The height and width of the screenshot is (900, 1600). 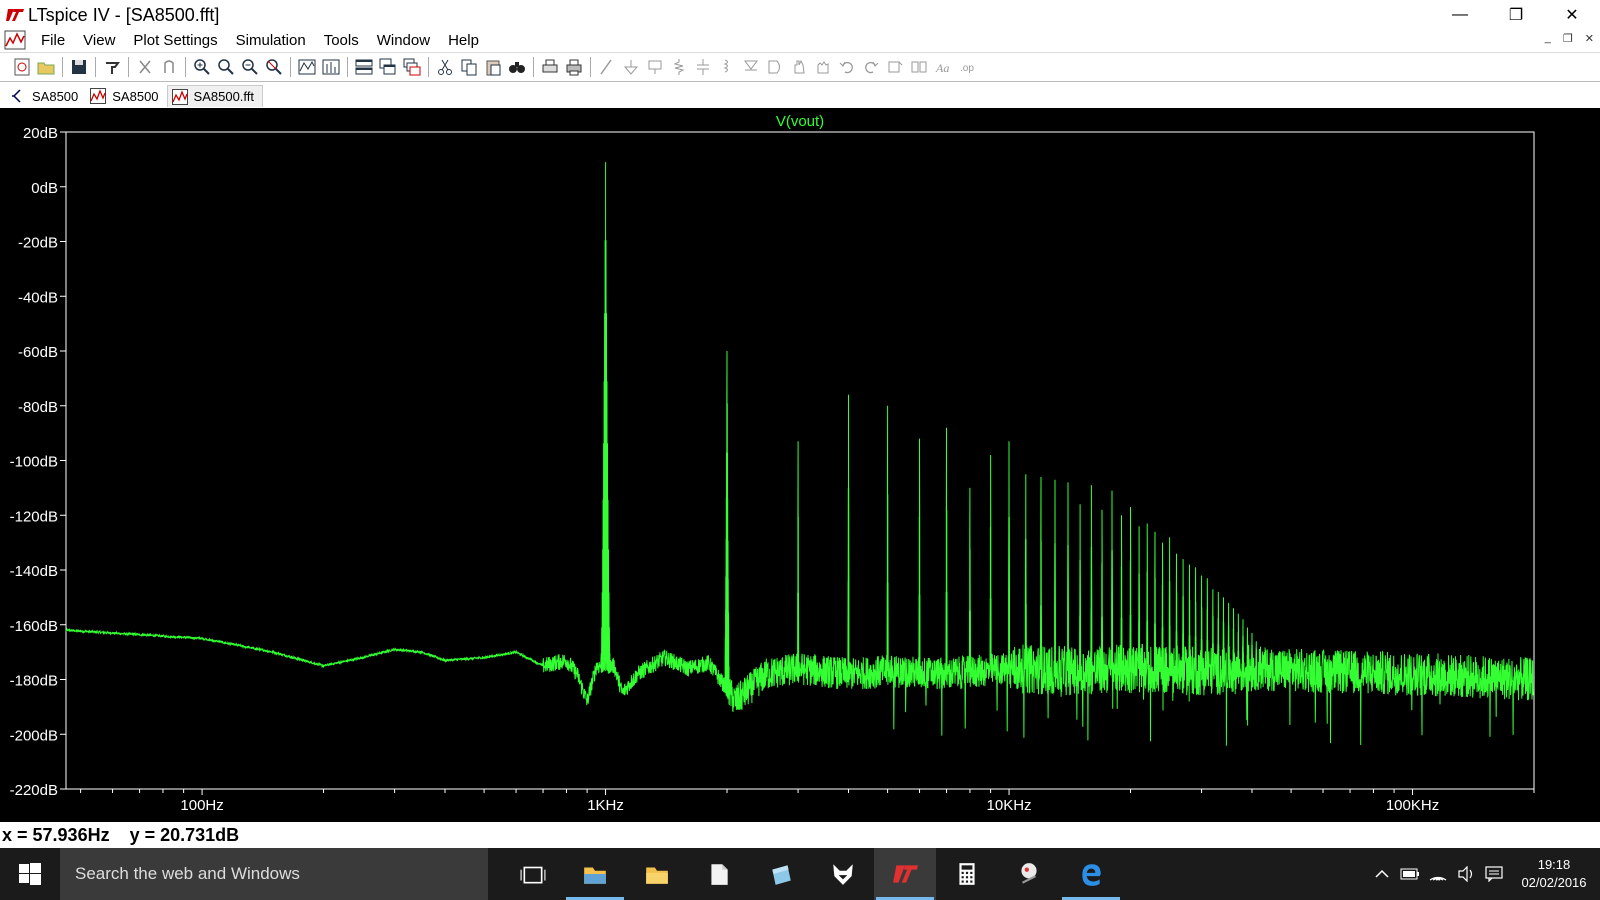 I want to click on restore-button: ❐, so click(x=1516, y=15).